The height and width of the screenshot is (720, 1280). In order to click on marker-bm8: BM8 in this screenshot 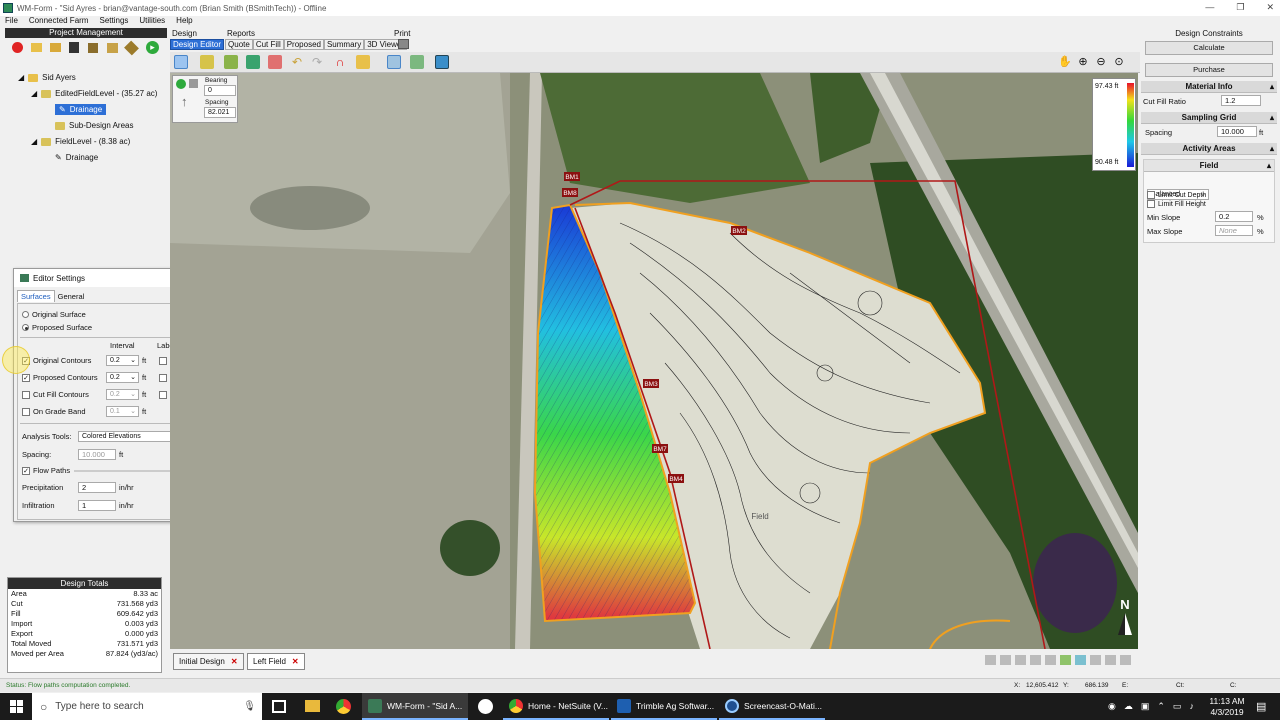, I will do `click(570, 193)`.